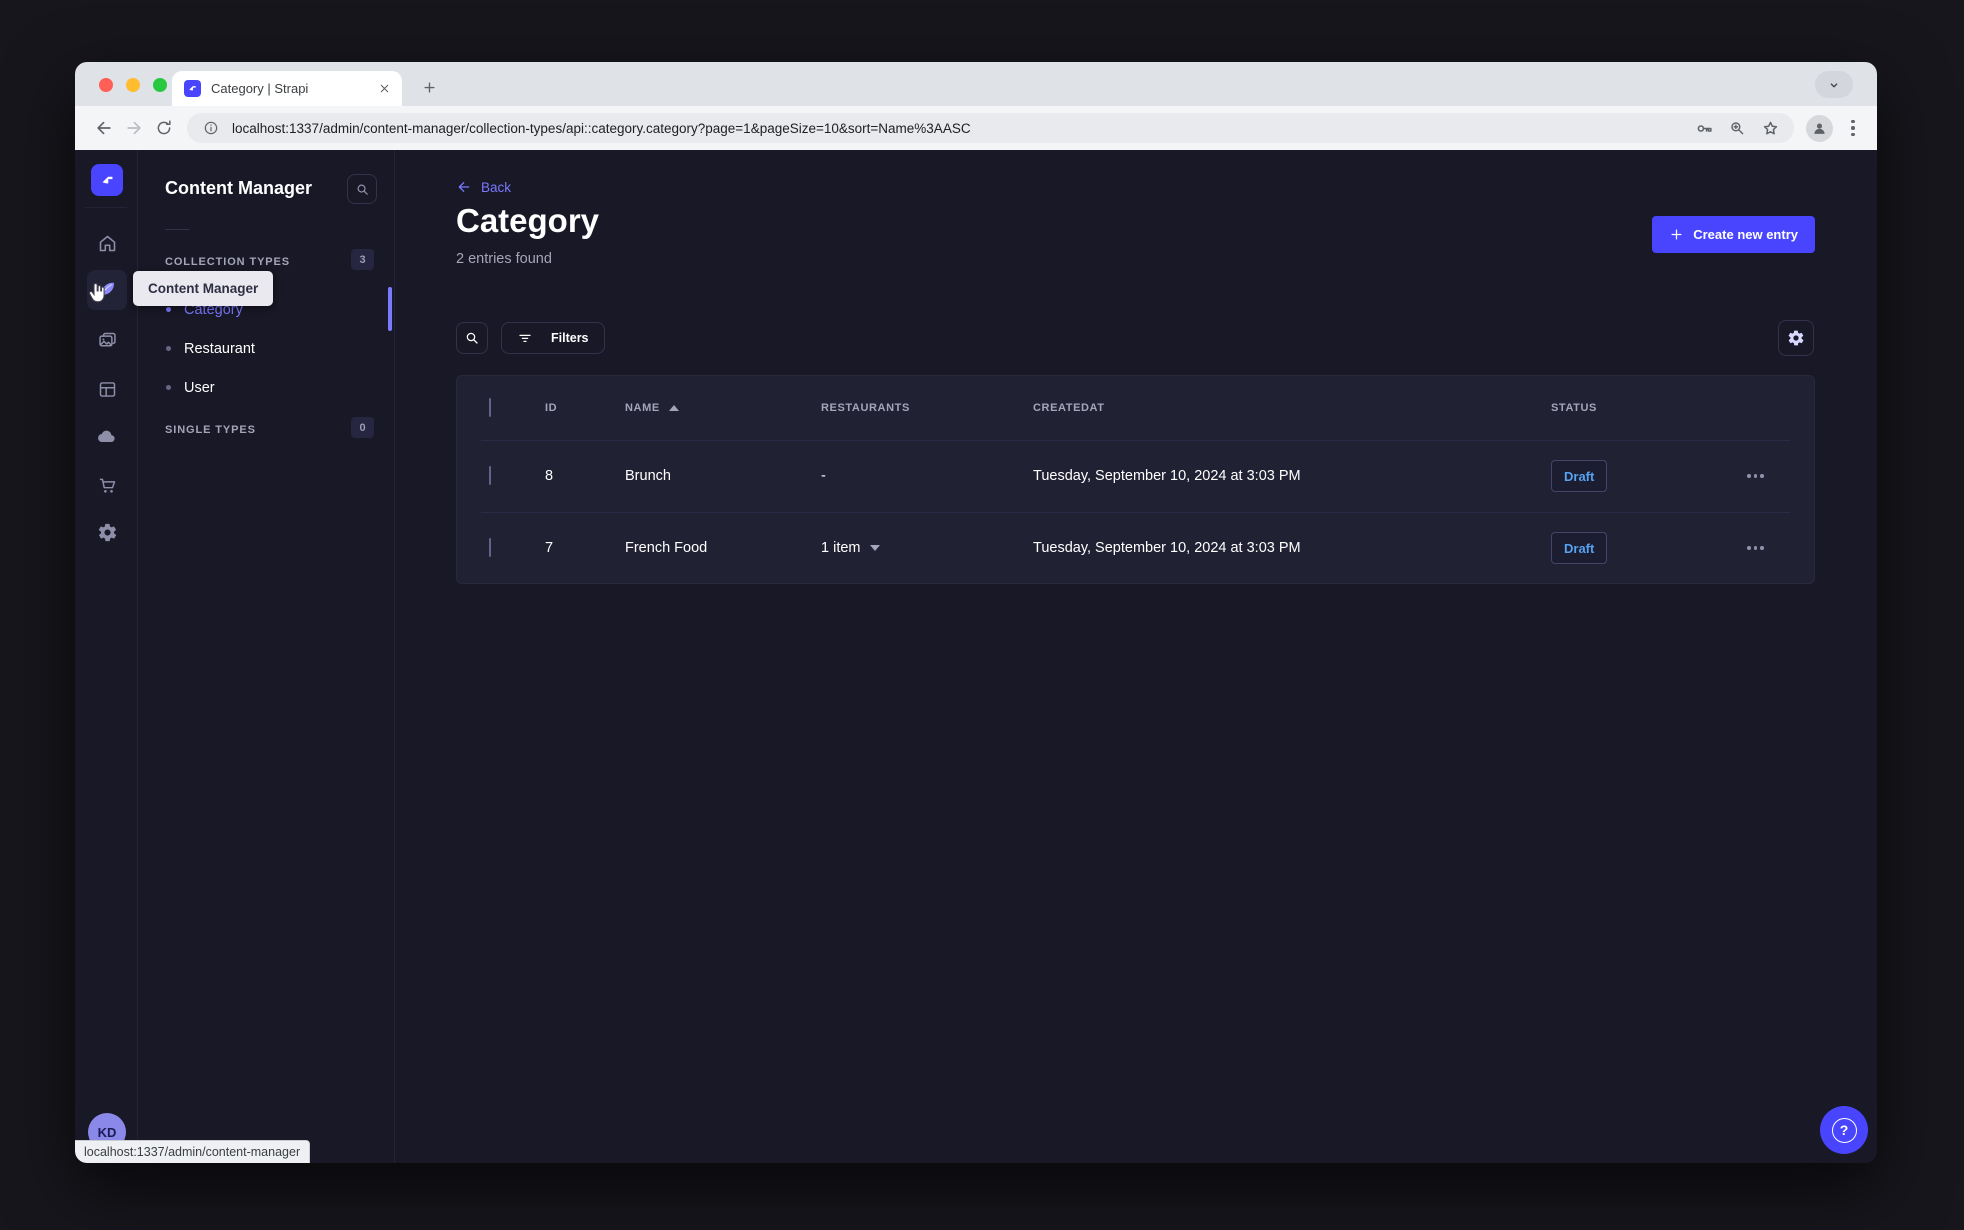 This screenshot has height=1230, width=1964. I want to click on view-settings-button, so click(1796, 338).